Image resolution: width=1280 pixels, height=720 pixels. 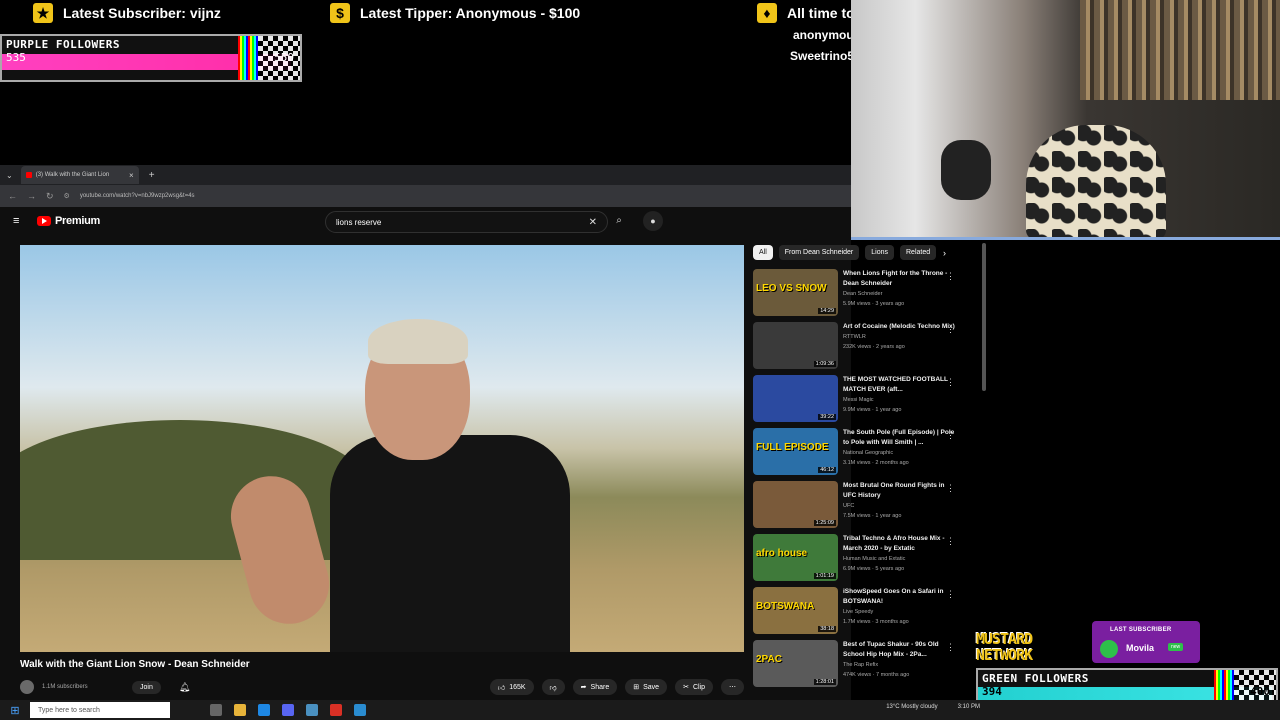 I want to click on telegram-icon, so click(x=360, y=710).